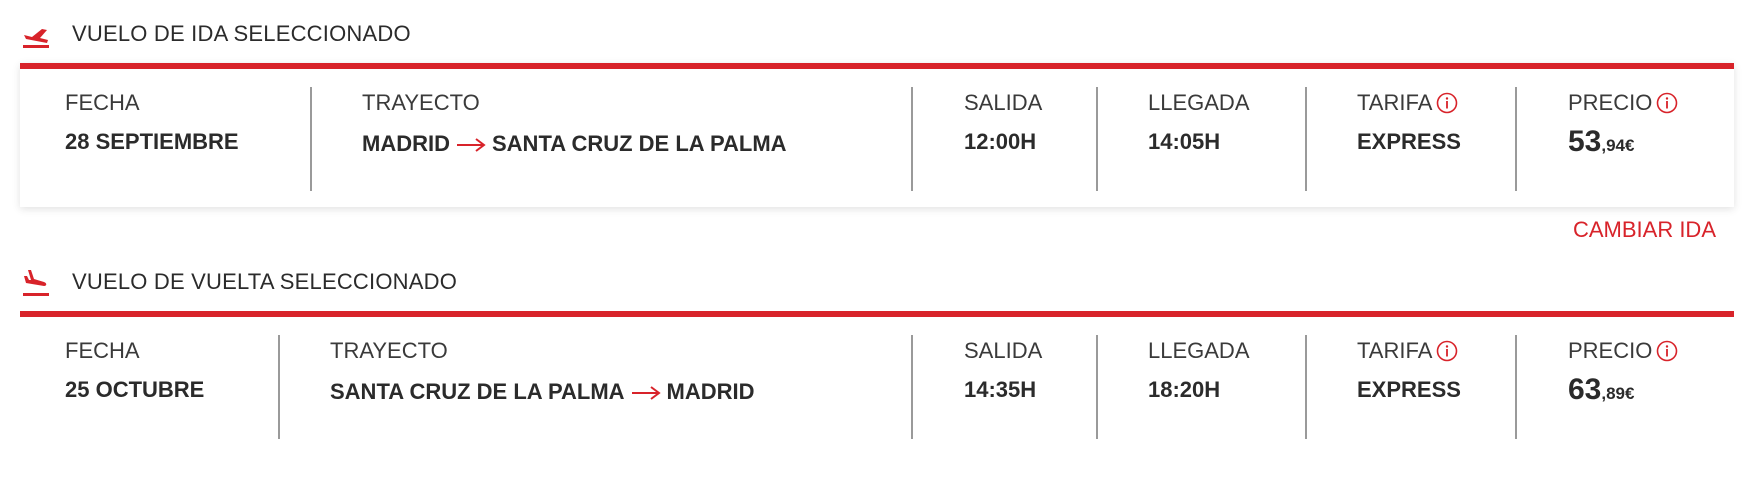  I want to click on return-header: VUELO DE VUELTA SELECCIONADO, so click(238, 282).